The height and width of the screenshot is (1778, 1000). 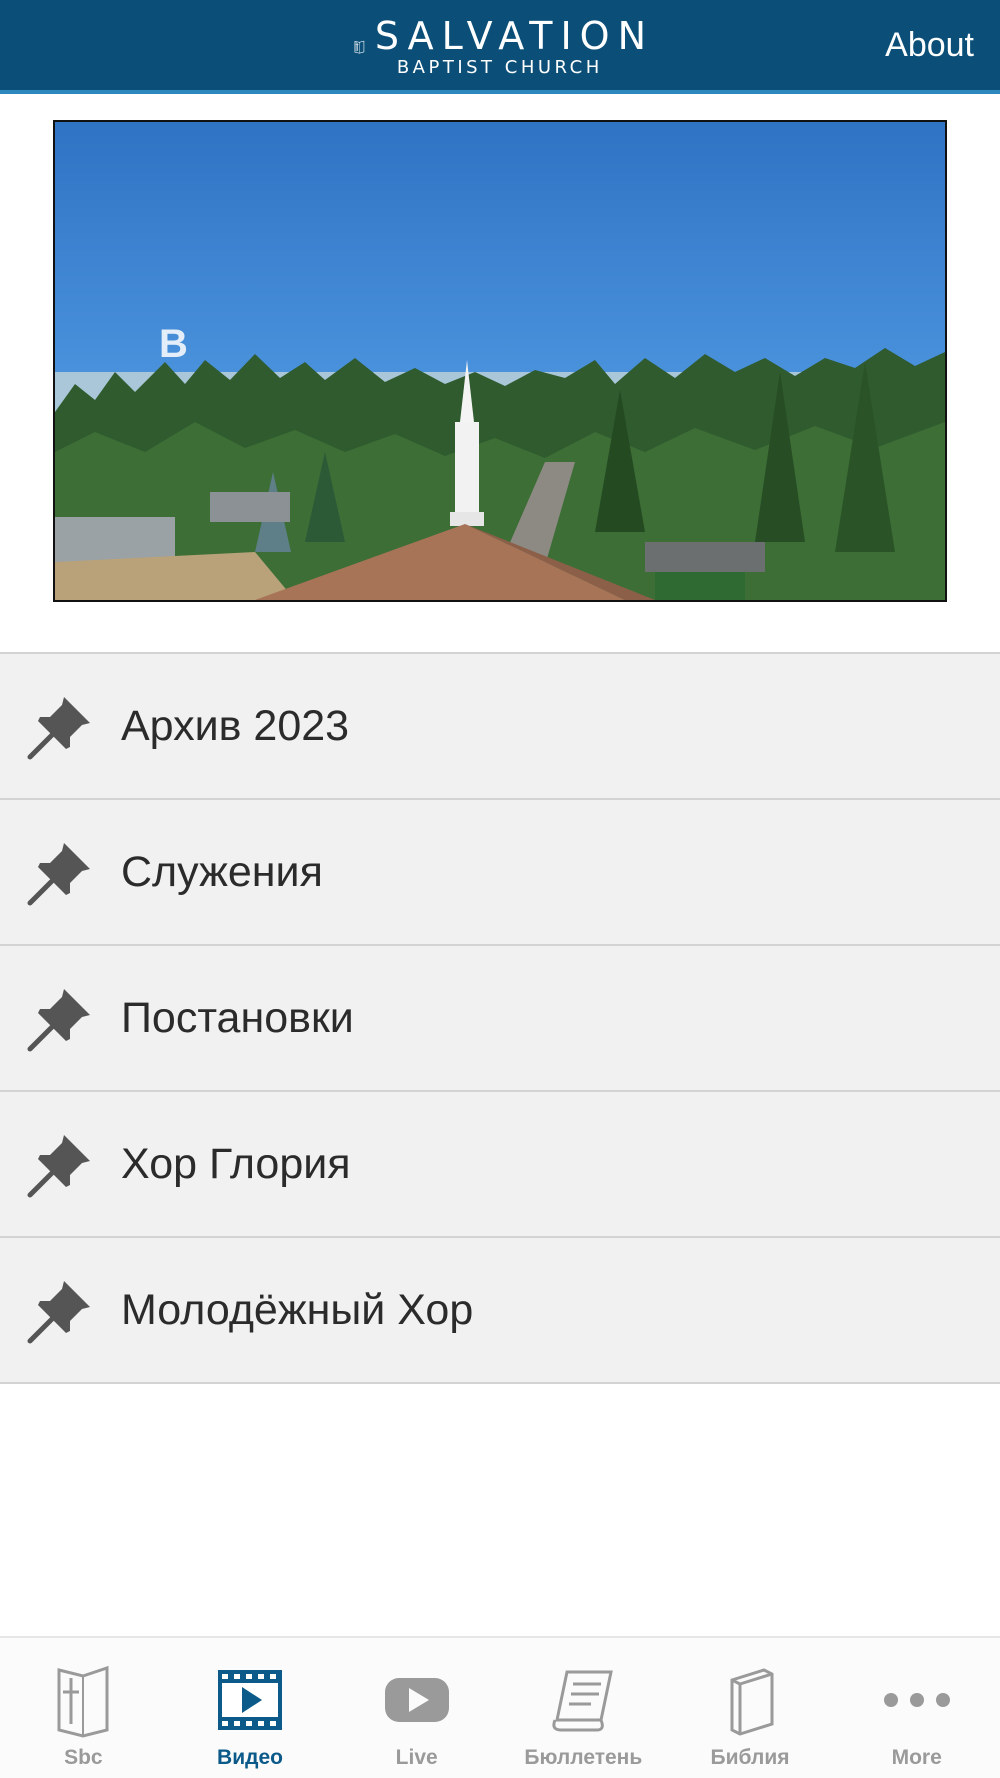 I want to click on tab-more: More, so click(x=916, y=1708).